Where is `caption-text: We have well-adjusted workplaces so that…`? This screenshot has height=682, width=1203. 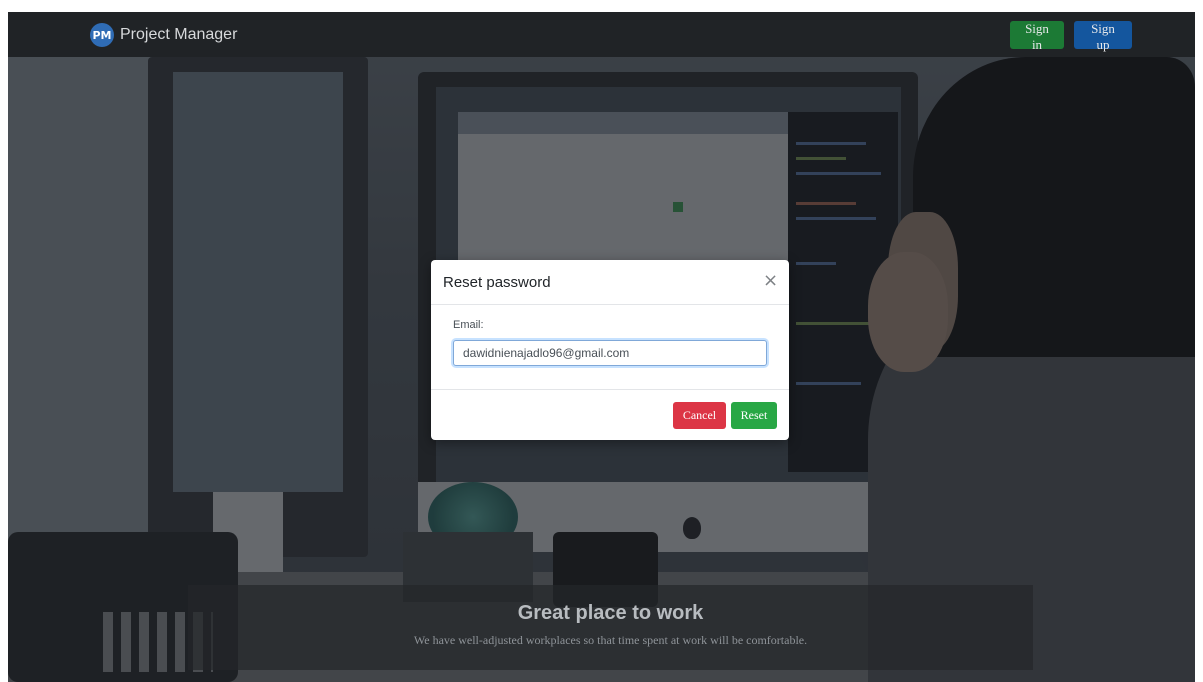
caption-text: We have well-adjusted workplaces so that… is located at coordinates (610, 640).